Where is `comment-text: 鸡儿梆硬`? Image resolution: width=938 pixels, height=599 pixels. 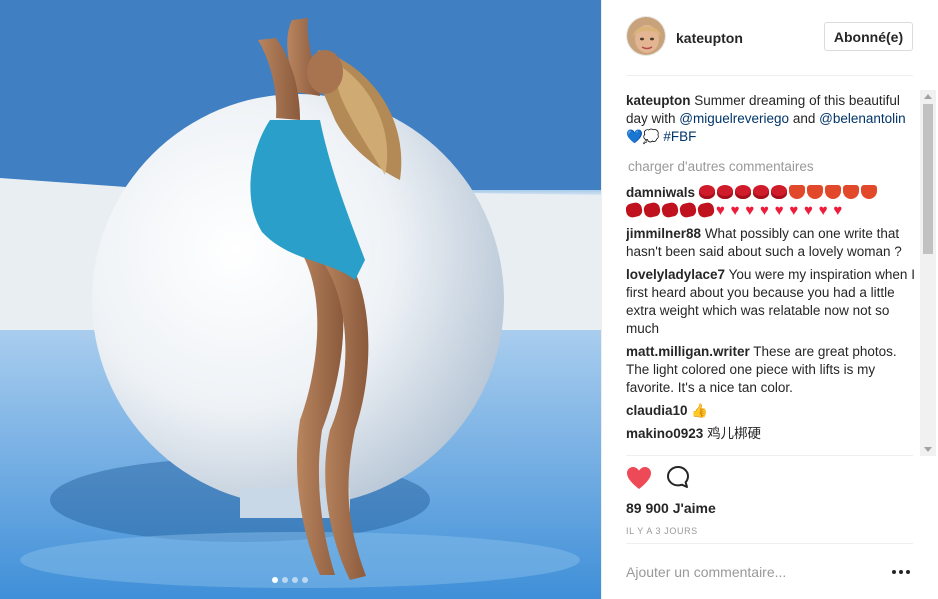
comment-text: 鸡儿梆硬 is located at coordinates (734, 433).